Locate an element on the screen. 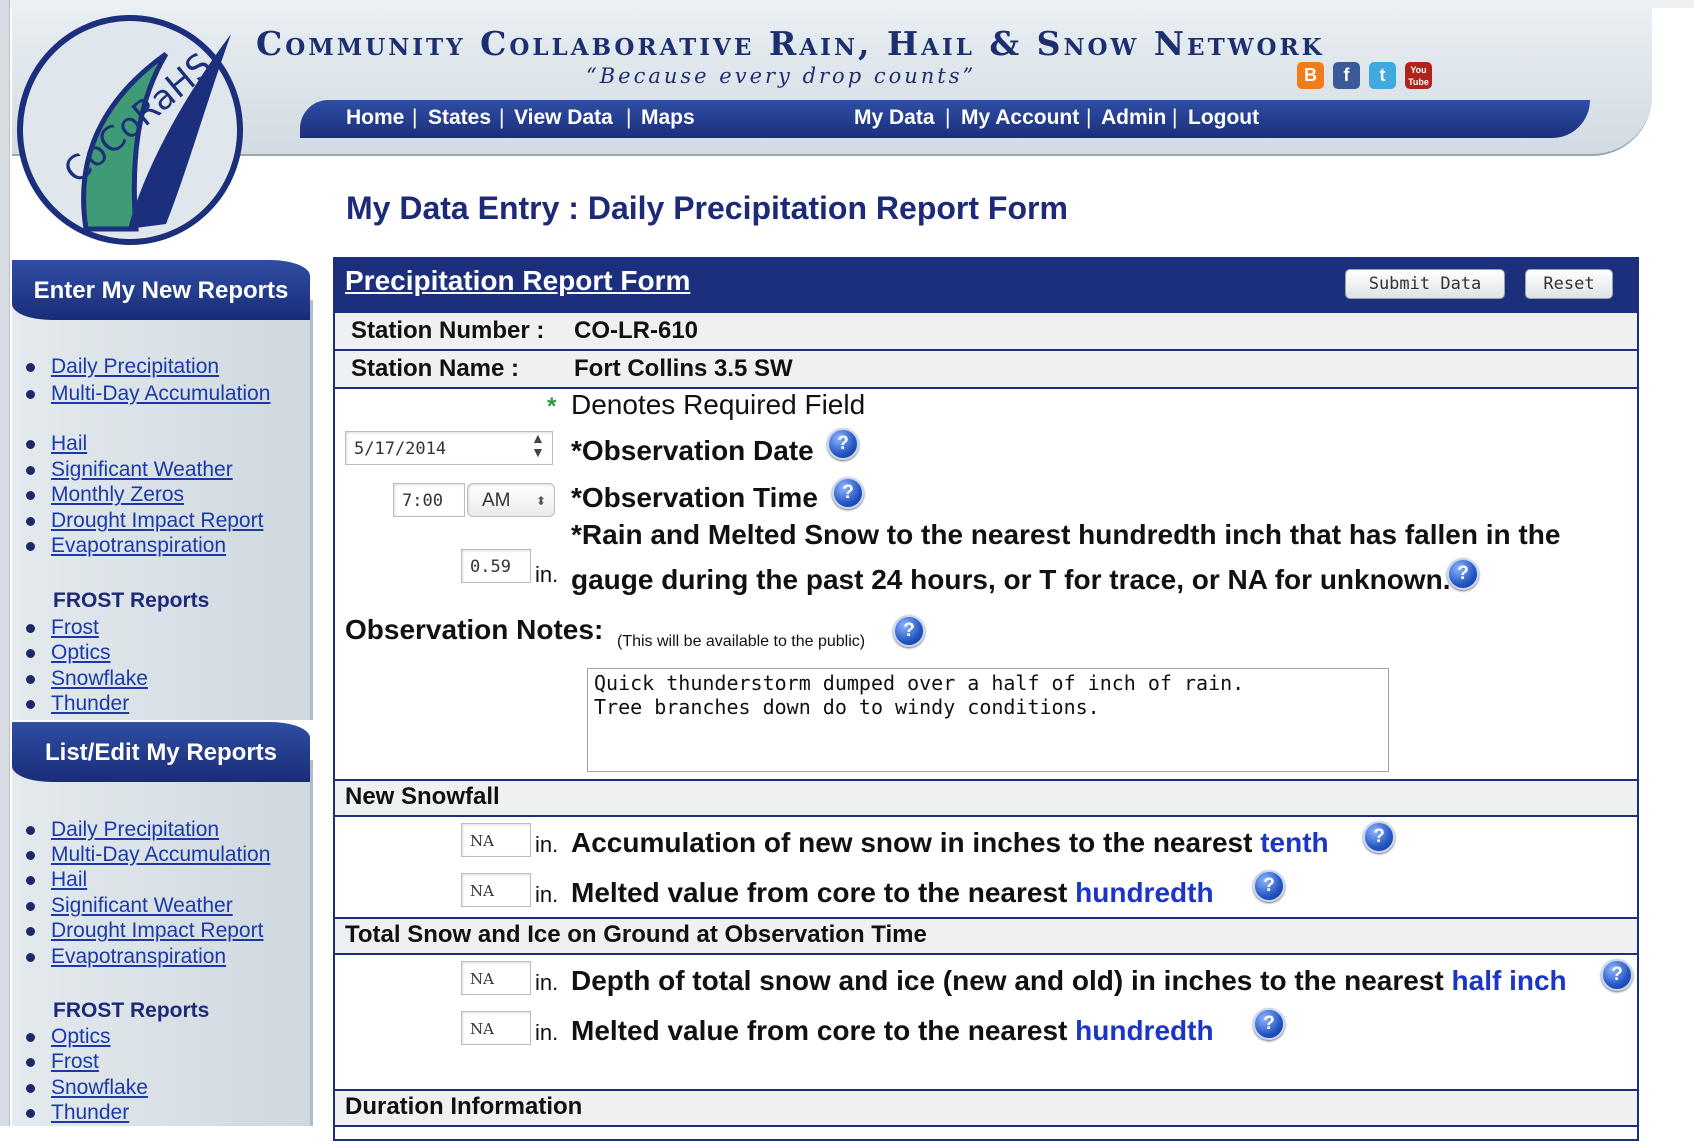  new-snowfall-header-row is located at coordinates (986, 798).